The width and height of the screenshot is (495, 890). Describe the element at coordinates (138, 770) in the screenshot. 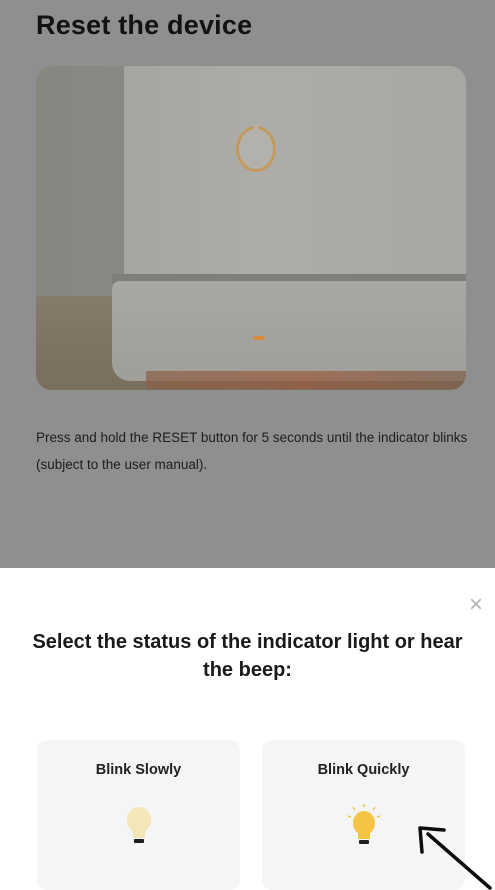

I see `option-label: Blink Slowly` at that location.